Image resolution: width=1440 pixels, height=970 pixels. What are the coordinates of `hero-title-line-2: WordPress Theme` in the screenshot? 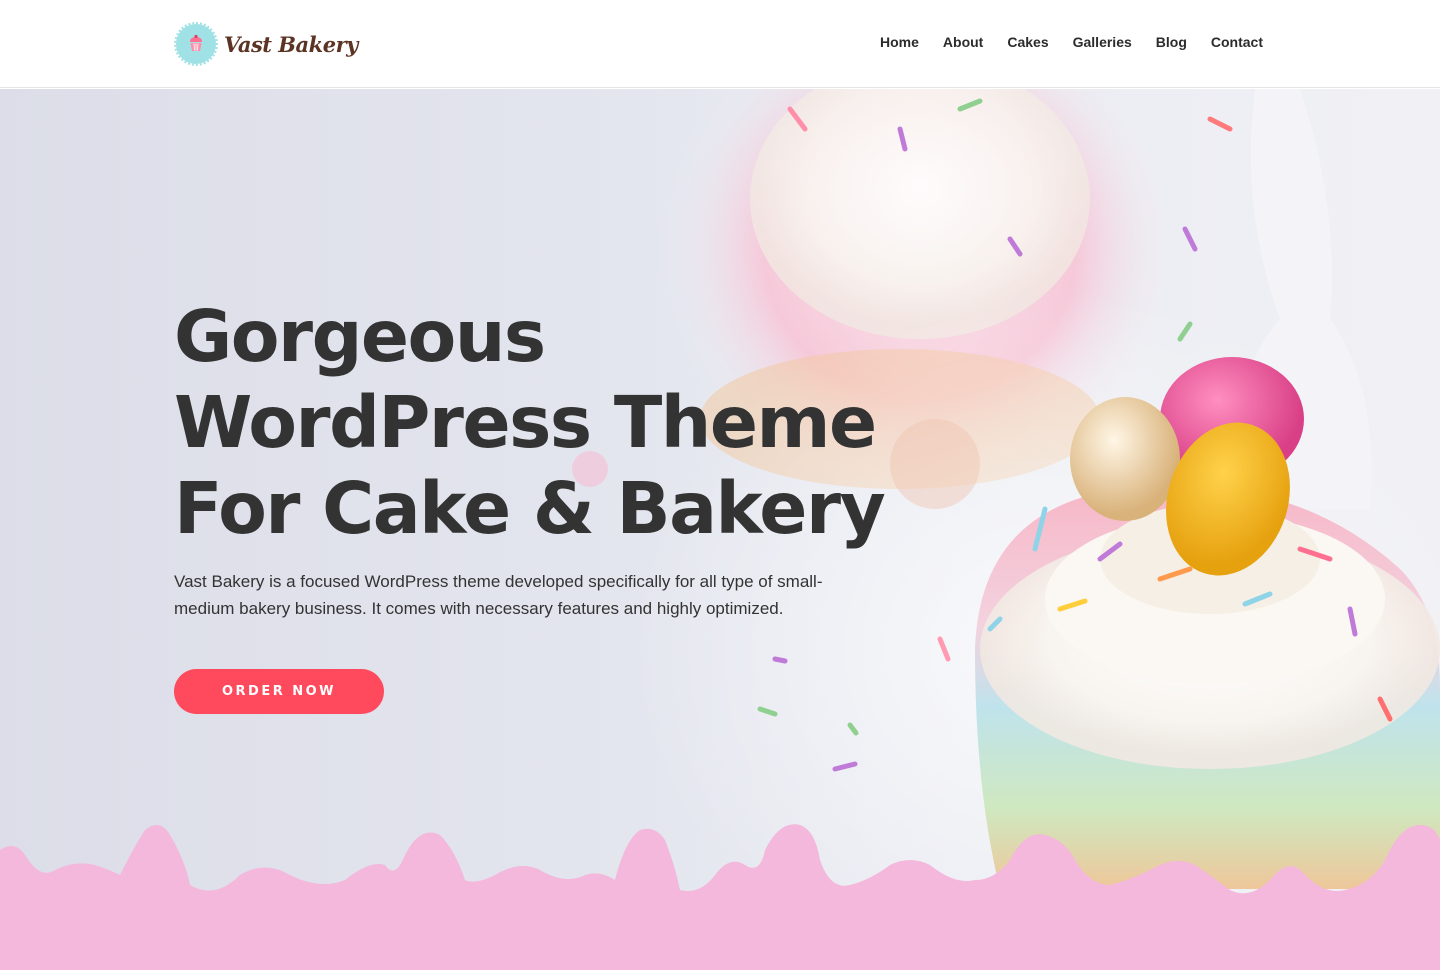 It's located at (525, 422).